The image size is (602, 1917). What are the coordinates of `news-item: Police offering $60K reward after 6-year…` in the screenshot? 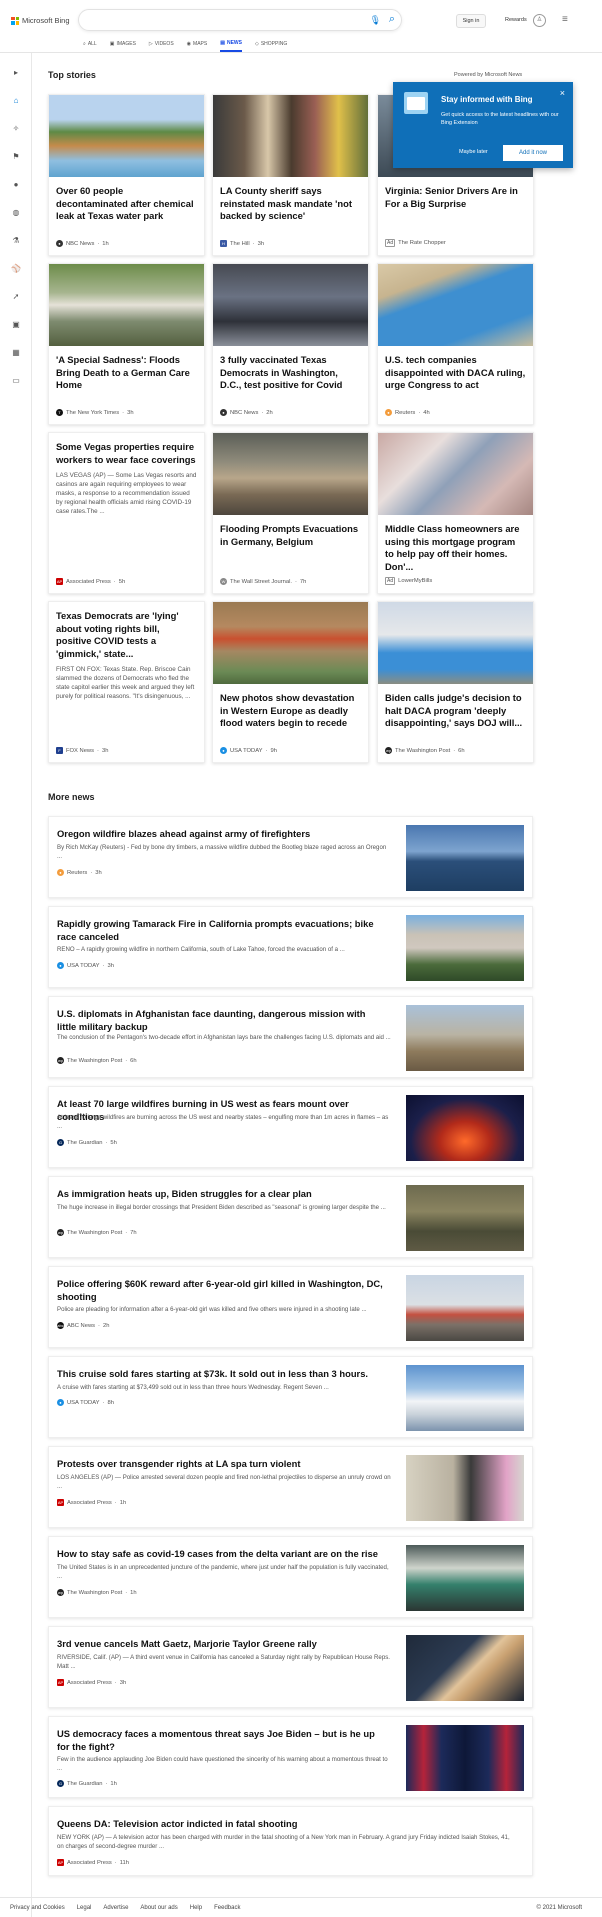 It's located at (290, 1307).